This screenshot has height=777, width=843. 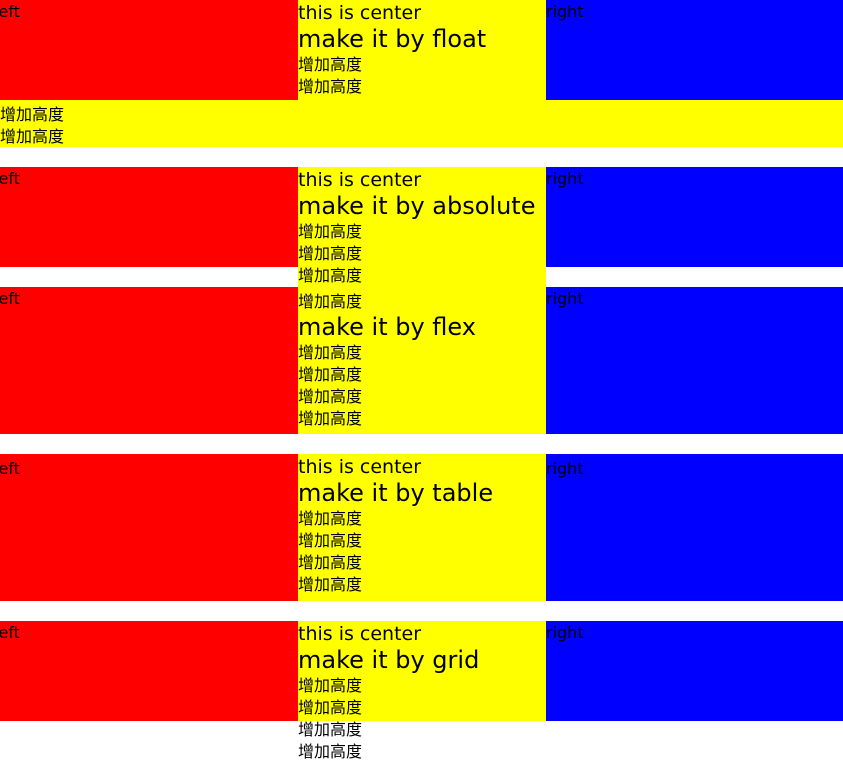 I want to click on grid-left-panel, so click(x=149, y=671).